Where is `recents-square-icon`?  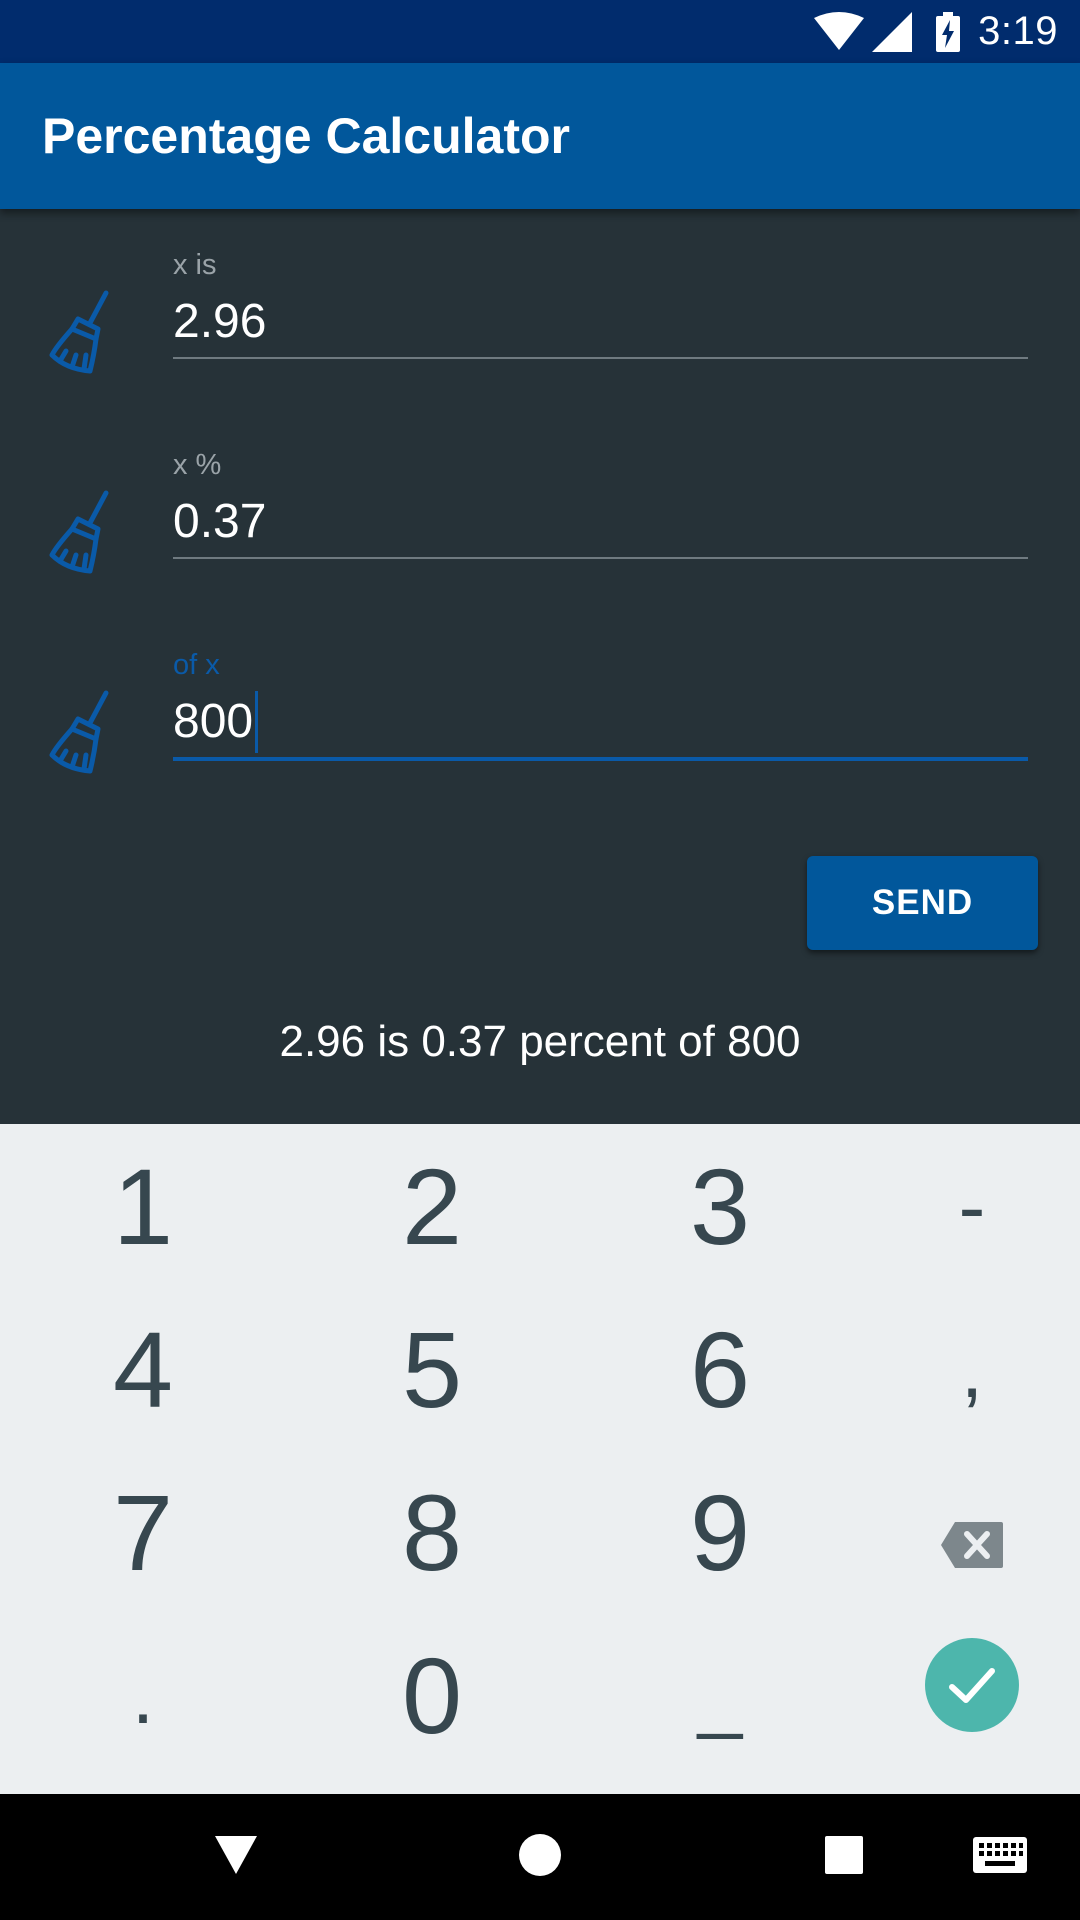 recents-square-icon is located at coordinates (844, 1857).